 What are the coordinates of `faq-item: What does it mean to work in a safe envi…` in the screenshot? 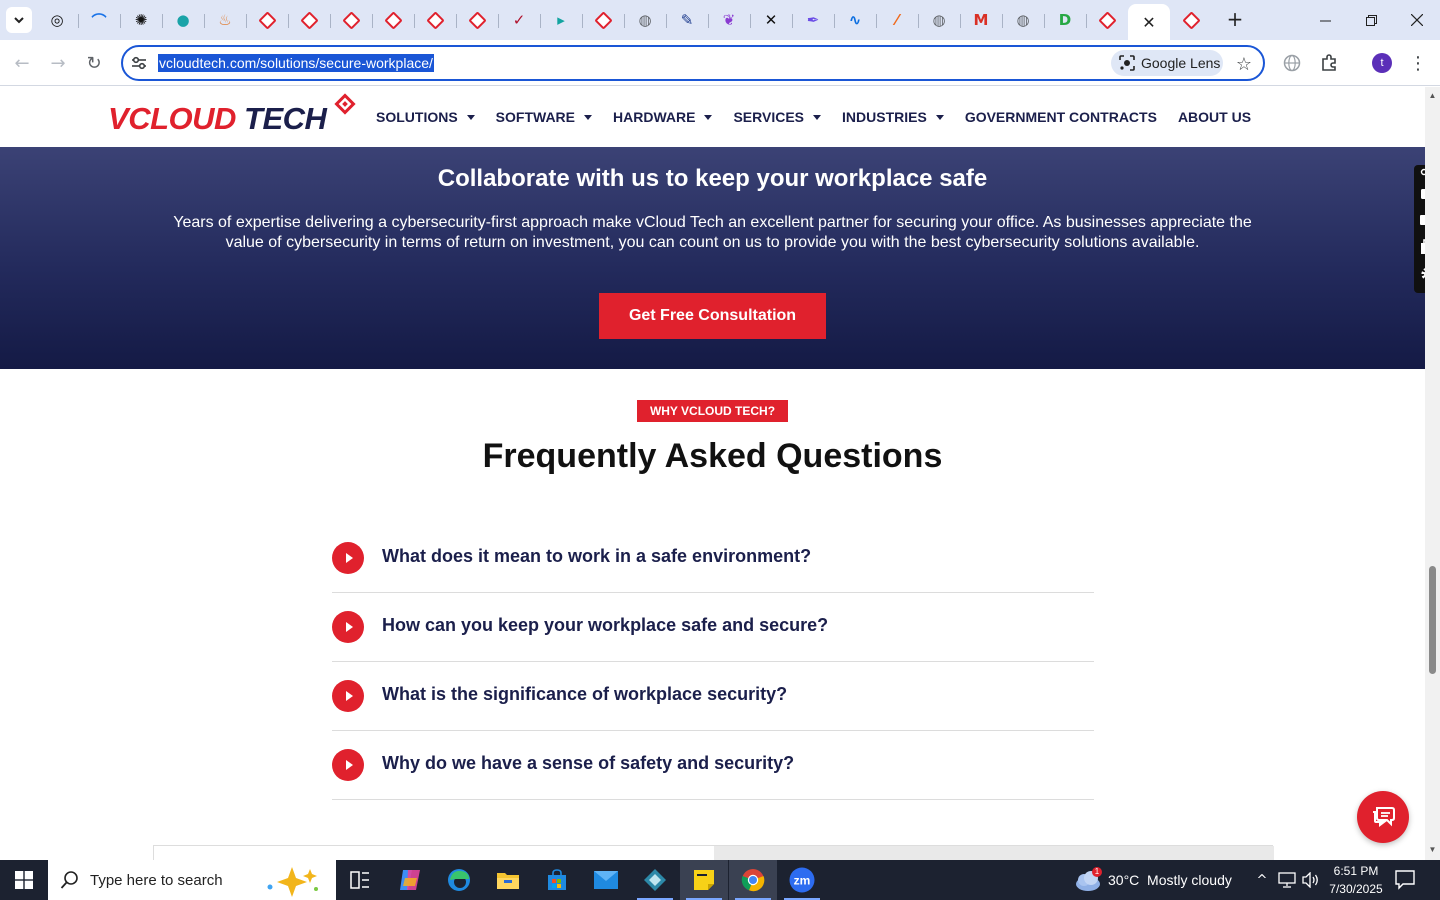 It's located at (713, 558).